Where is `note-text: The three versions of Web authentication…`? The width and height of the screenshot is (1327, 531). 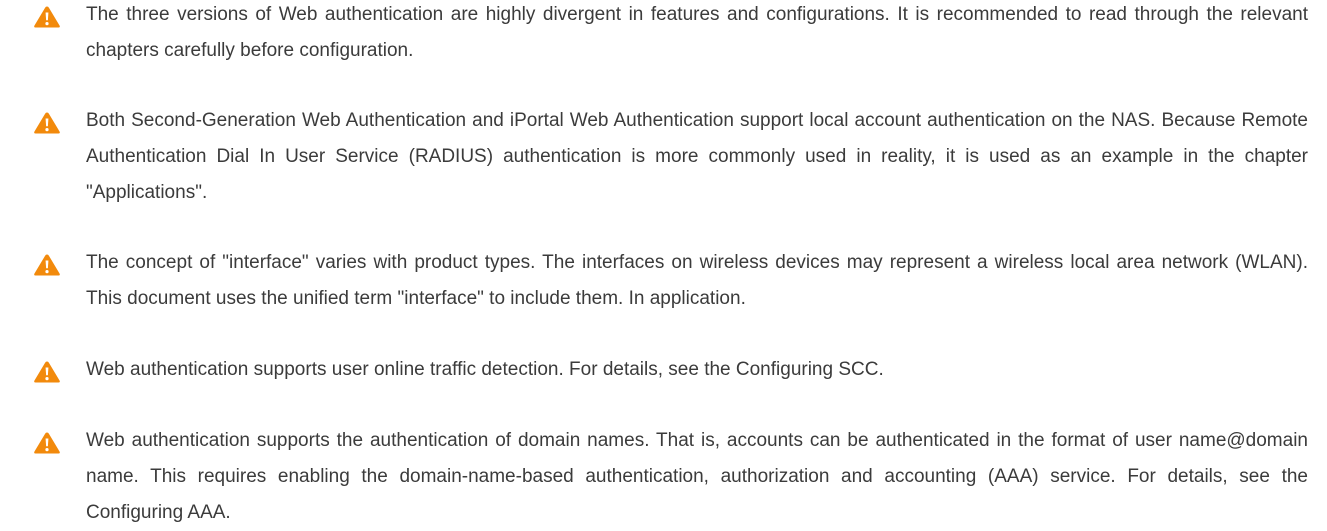
note-text: The three versions of Web authentication… is located at coordinates (697, 32).